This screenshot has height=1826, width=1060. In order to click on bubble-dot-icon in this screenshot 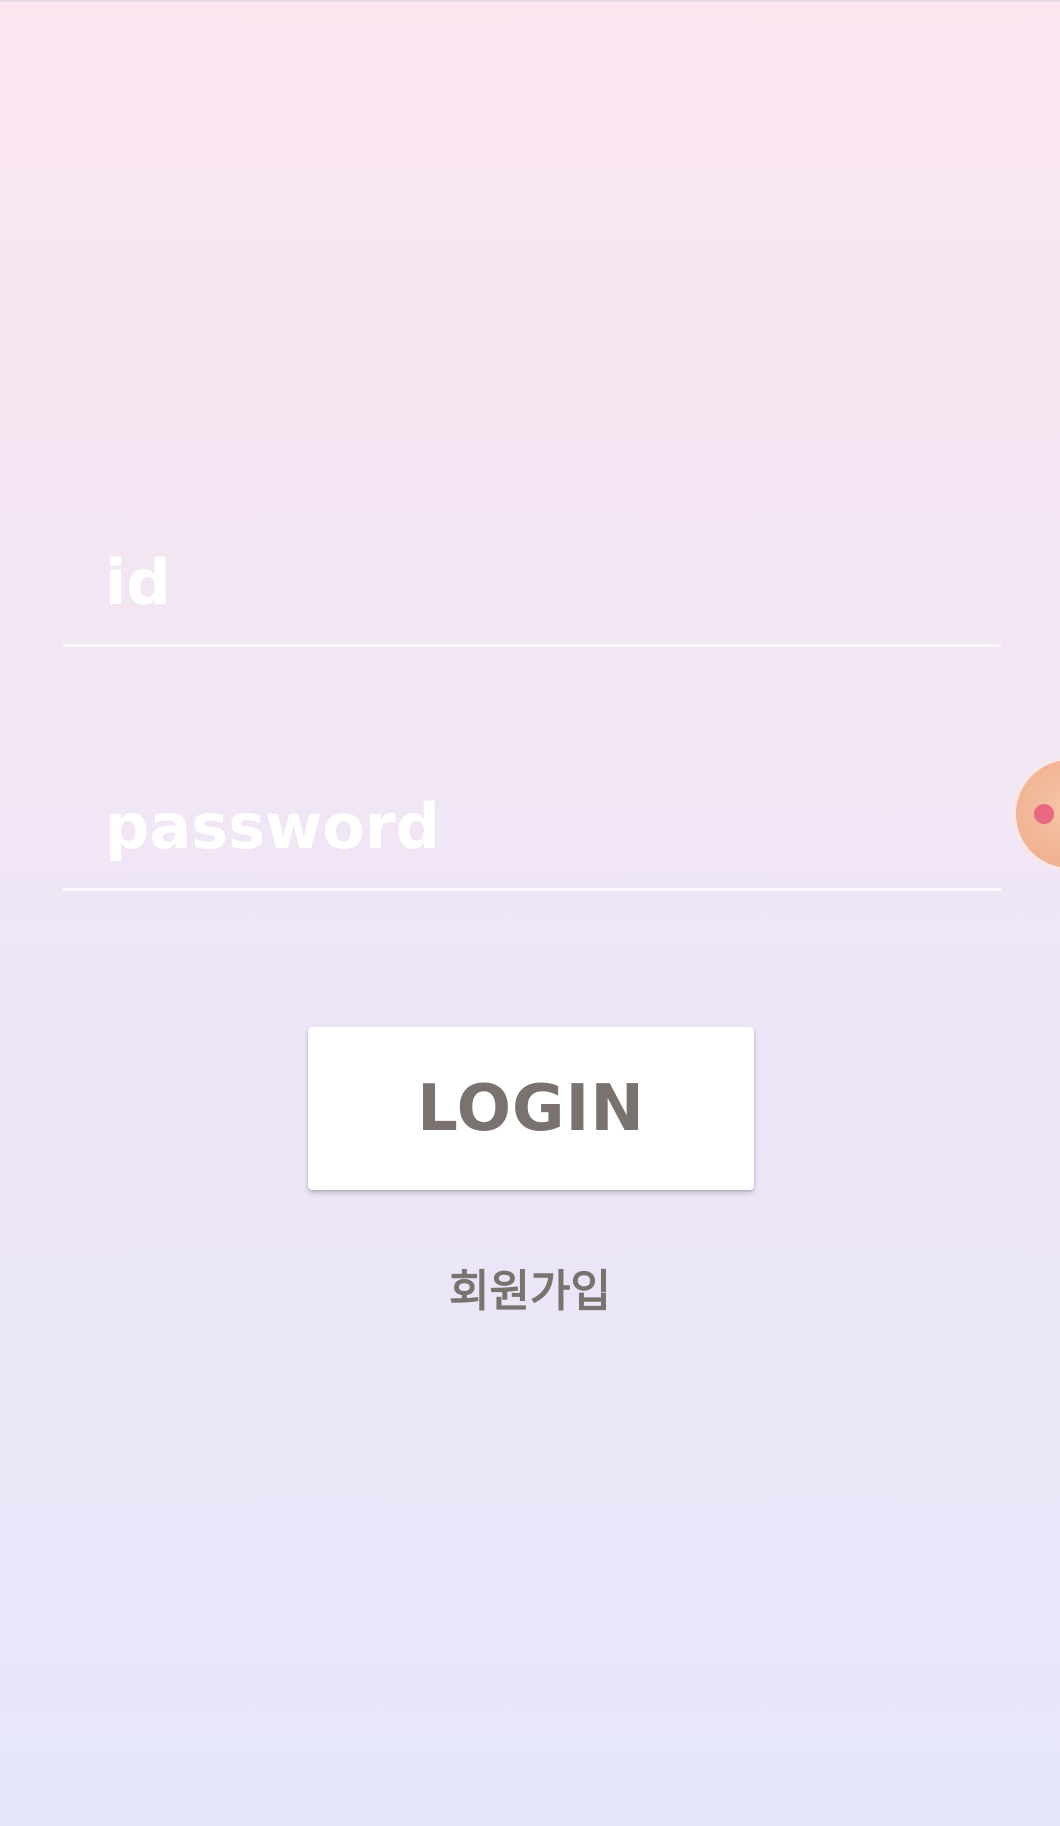, I will do `click(1044, 814)`.